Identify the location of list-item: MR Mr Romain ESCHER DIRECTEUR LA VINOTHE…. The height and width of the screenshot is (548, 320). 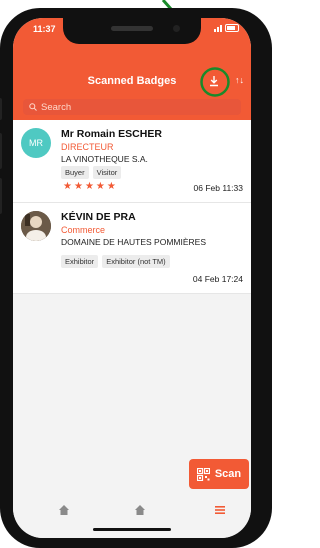
(132, 161).